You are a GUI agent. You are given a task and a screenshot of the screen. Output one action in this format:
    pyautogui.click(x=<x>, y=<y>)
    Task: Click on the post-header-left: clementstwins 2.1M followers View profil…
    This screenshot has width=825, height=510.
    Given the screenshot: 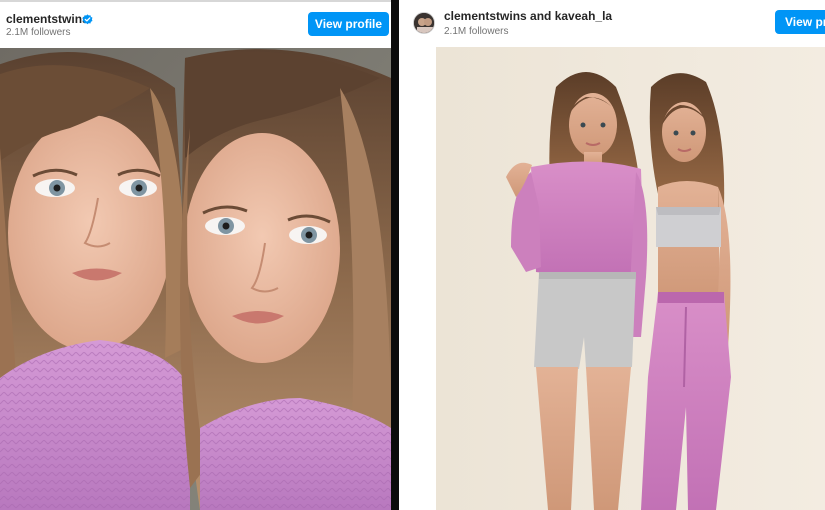 What is the action you would take?
    pyautogui.click(x=195, y=24)
    